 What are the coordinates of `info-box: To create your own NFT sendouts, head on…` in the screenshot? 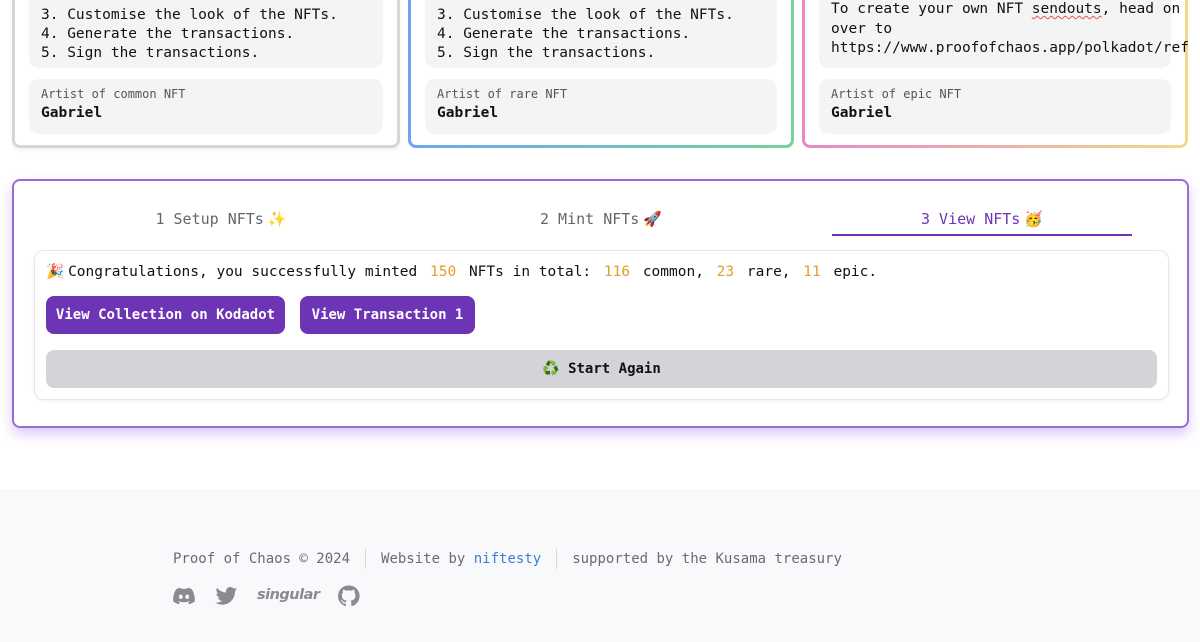 It's located at (1004, 34).